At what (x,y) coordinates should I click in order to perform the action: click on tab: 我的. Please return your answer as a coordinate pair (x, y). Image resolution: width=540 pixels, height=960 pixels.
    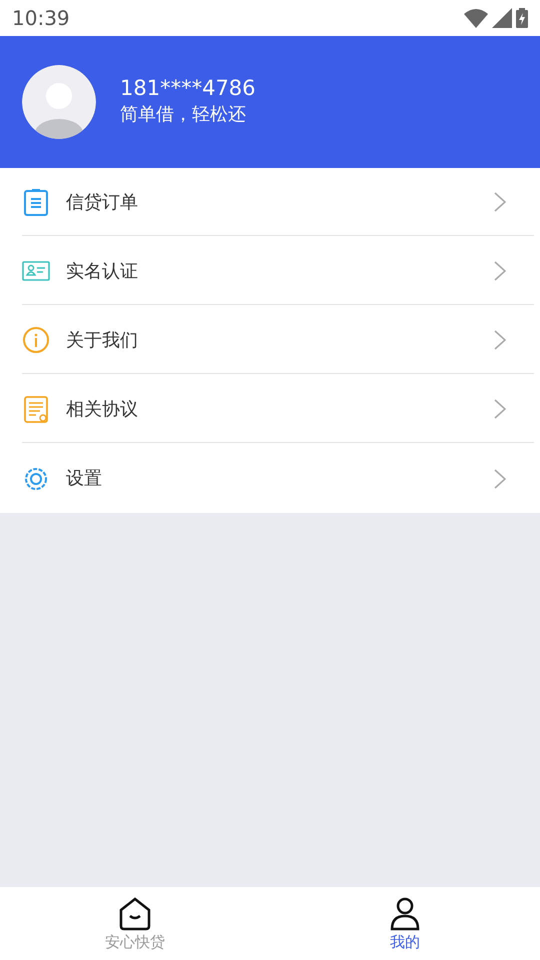
    Looking at the image, I should click on (405, 923).